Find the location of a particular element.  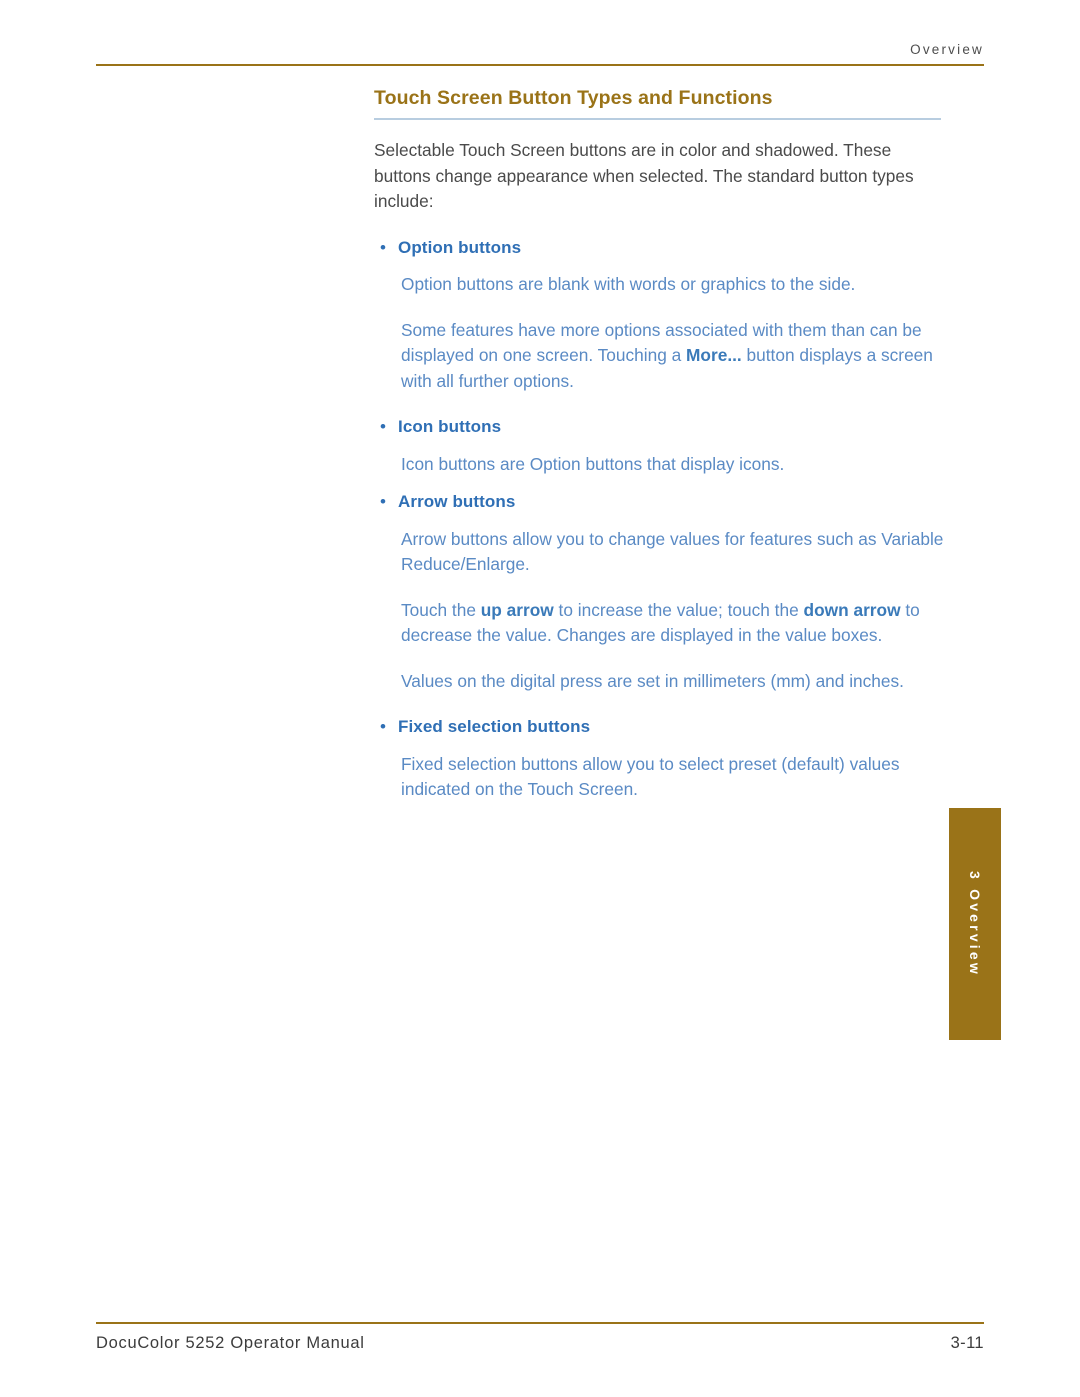

bullet-label-fixed-selection-buttons: Fixed selection buttons is located at coordinates (494, 726).